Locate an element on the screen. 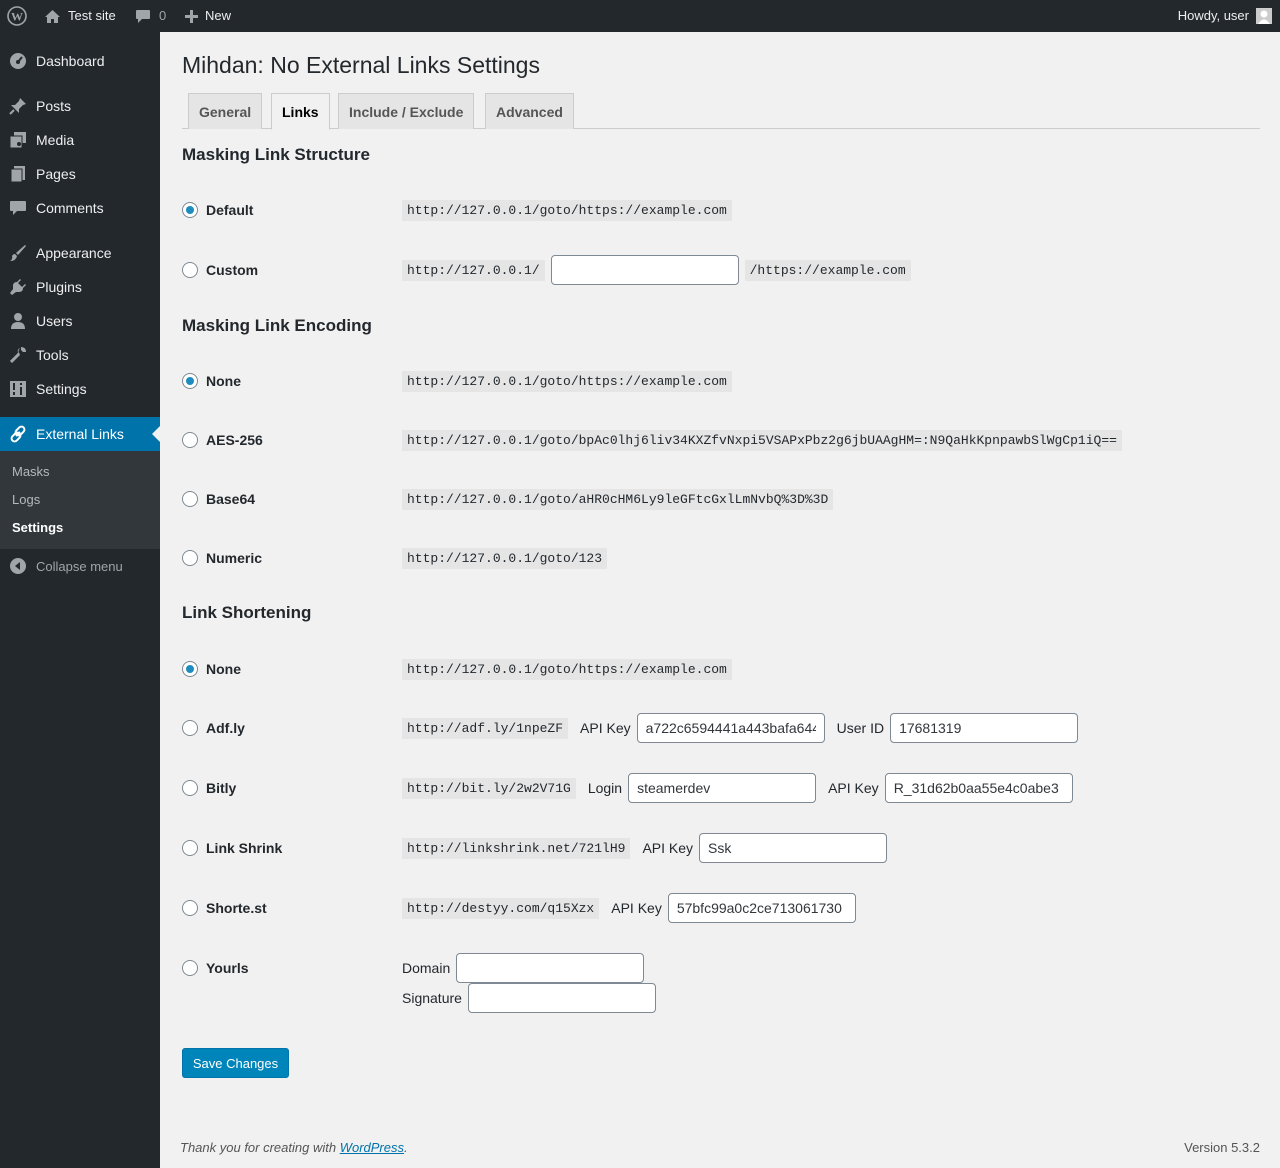 The height and width of the screenshot is (1168, 1280). shortening-adfly-radio is located at coordinates (190, 728).